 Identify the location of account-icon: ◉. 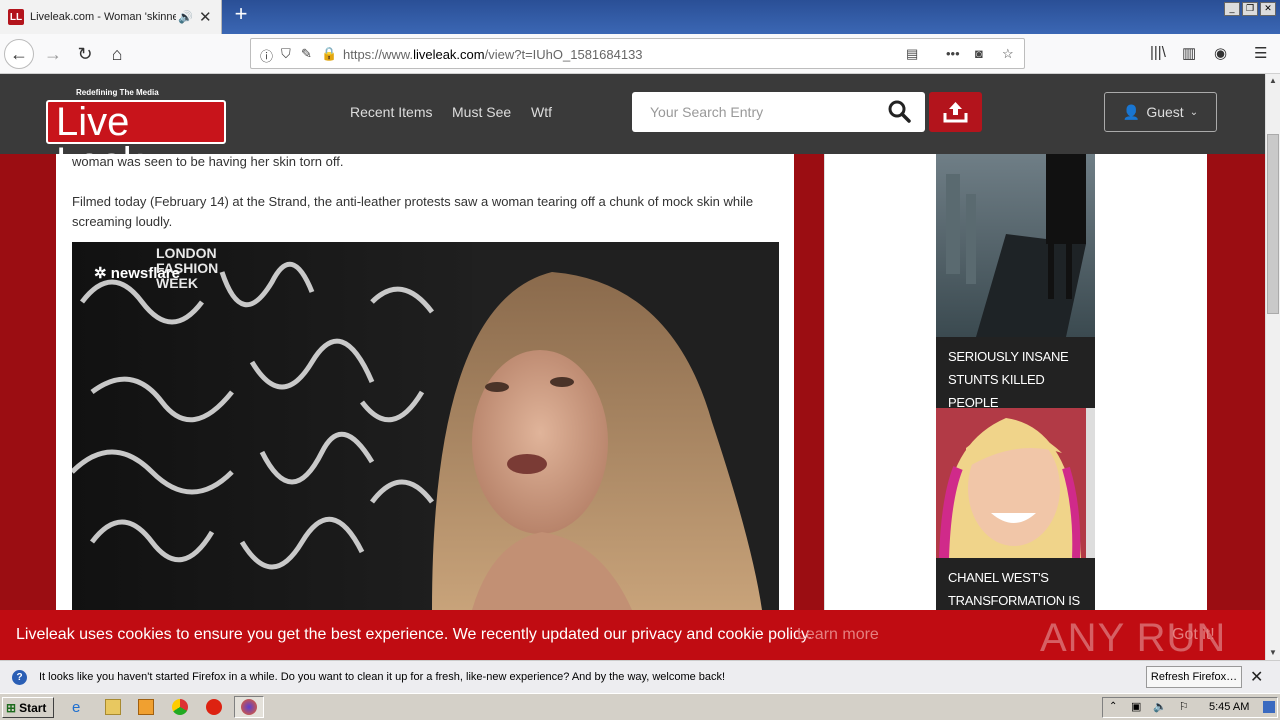
(1220, 53).